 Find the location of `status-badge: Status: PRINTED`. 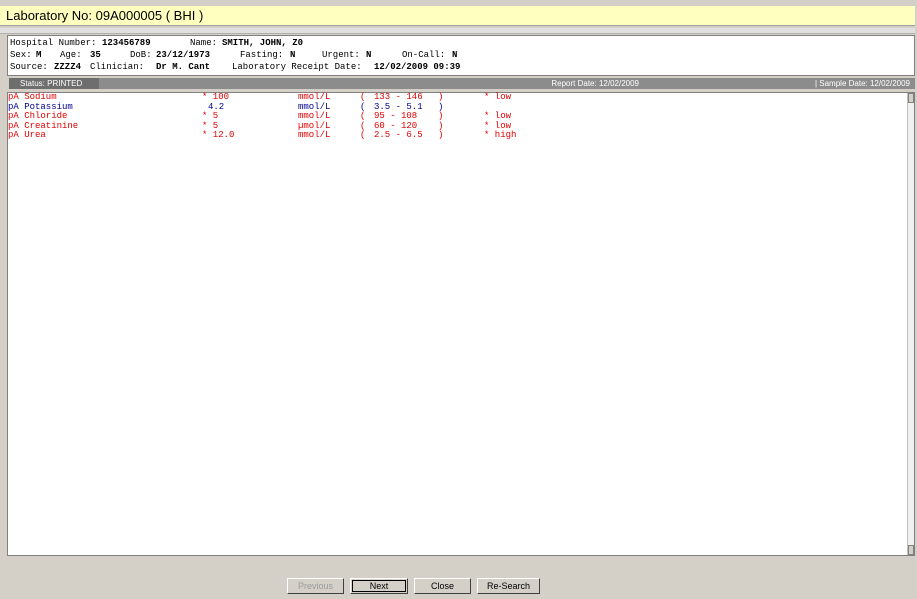

status-badge: Status: PRINTED is located at coordinates (54, 83).